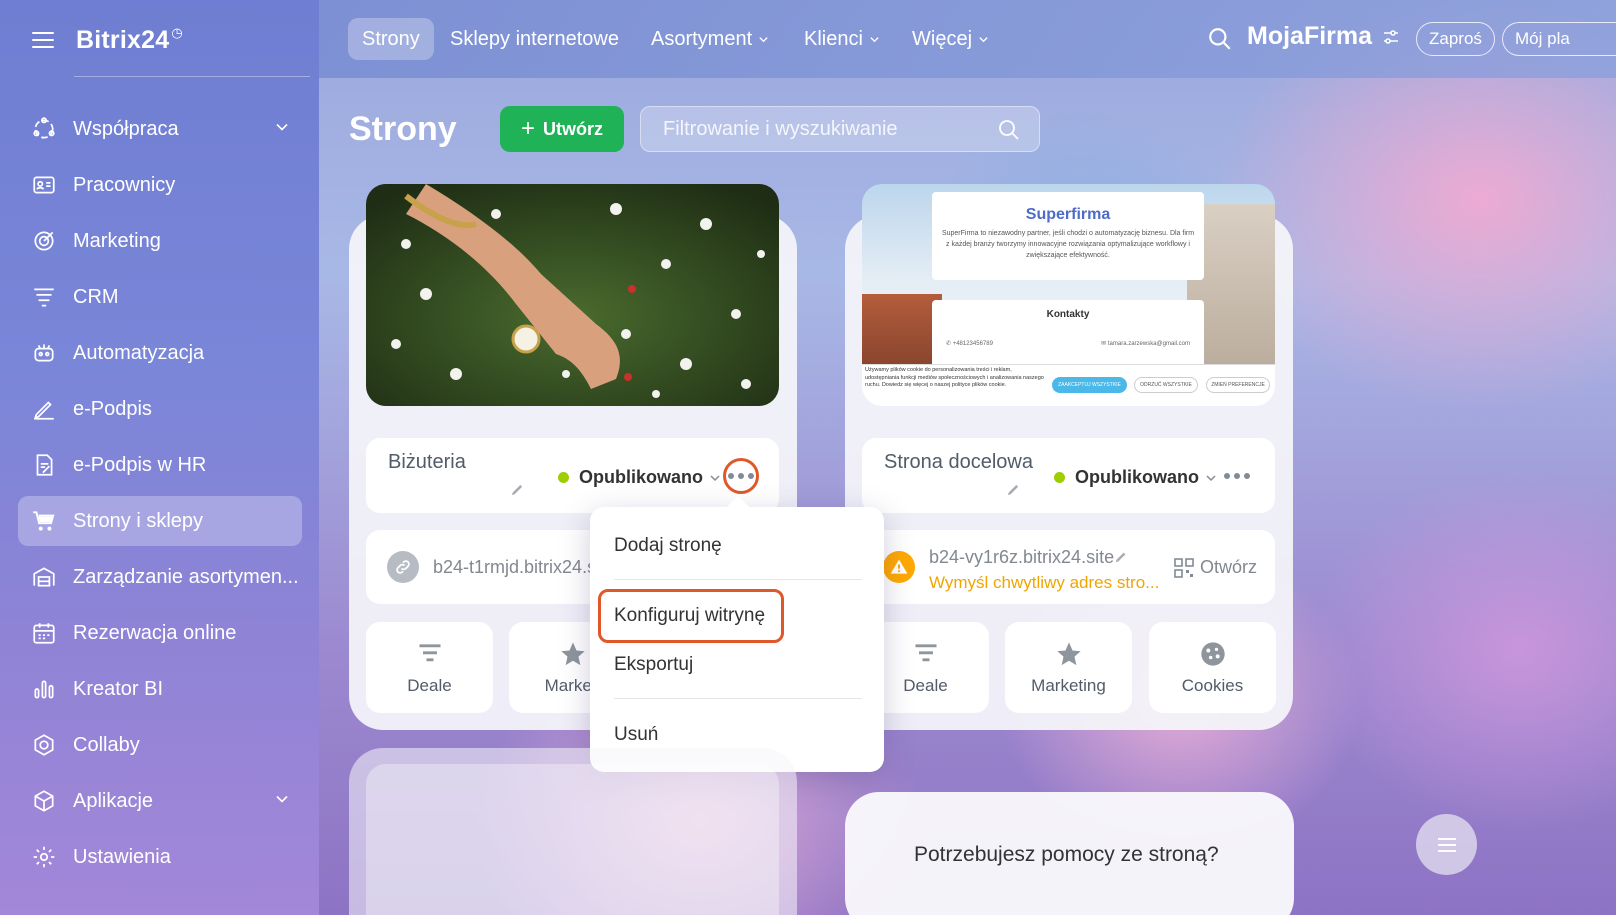 The height and width of the screenshot is (915, 1616). Describe the element at coordinates (44, 297) in the screenshot. I see `crm-icon` at that location.